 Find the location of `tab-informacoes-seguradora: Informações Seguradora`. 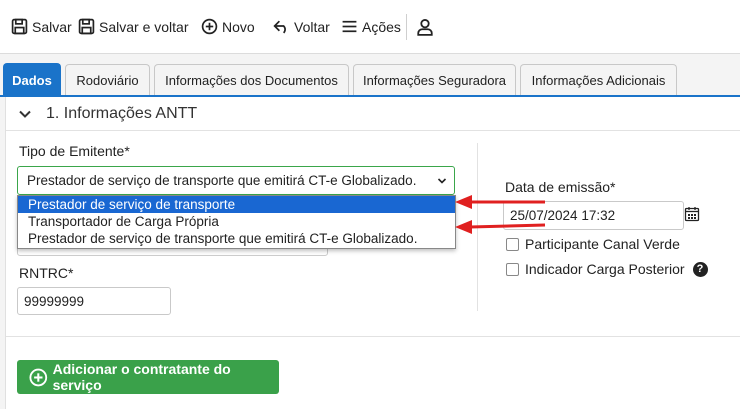

tab-informacoes-seguradora: Informações Seguradora is located at coordinates (434, 80).